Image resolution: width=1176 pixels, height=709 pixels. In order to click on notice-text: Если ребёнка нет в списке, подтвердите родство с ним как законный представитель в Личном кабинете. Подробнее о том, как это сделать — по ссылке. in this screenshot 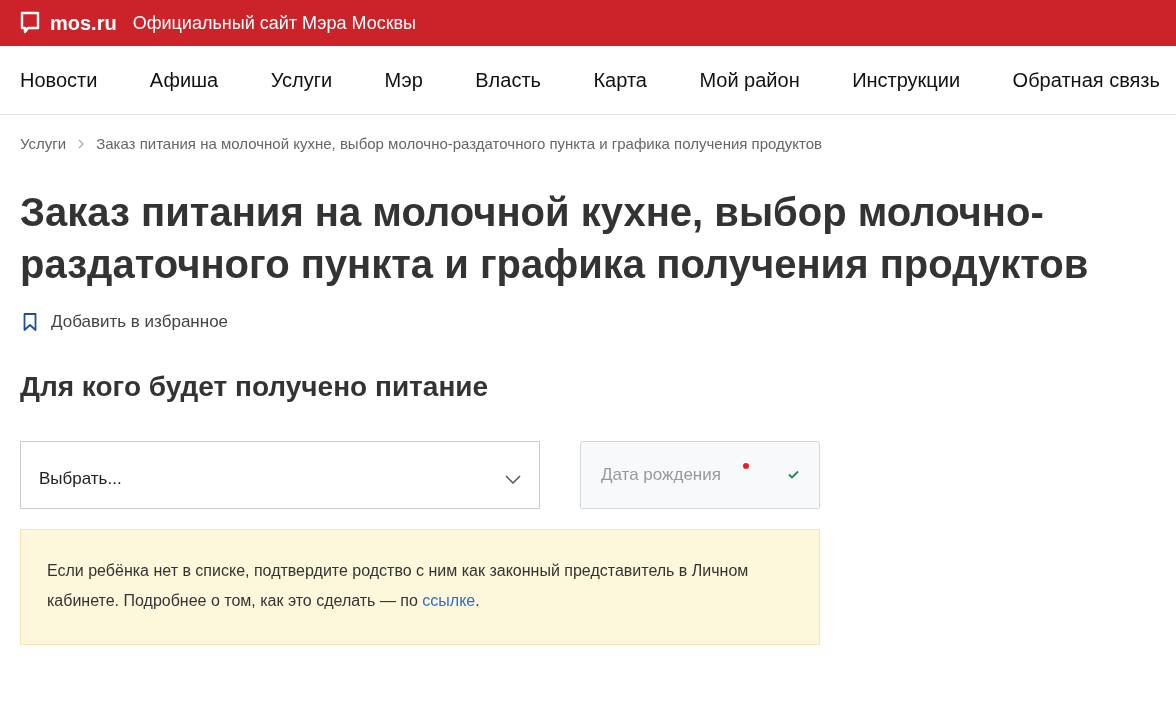, I will do `click(398, 586)`.